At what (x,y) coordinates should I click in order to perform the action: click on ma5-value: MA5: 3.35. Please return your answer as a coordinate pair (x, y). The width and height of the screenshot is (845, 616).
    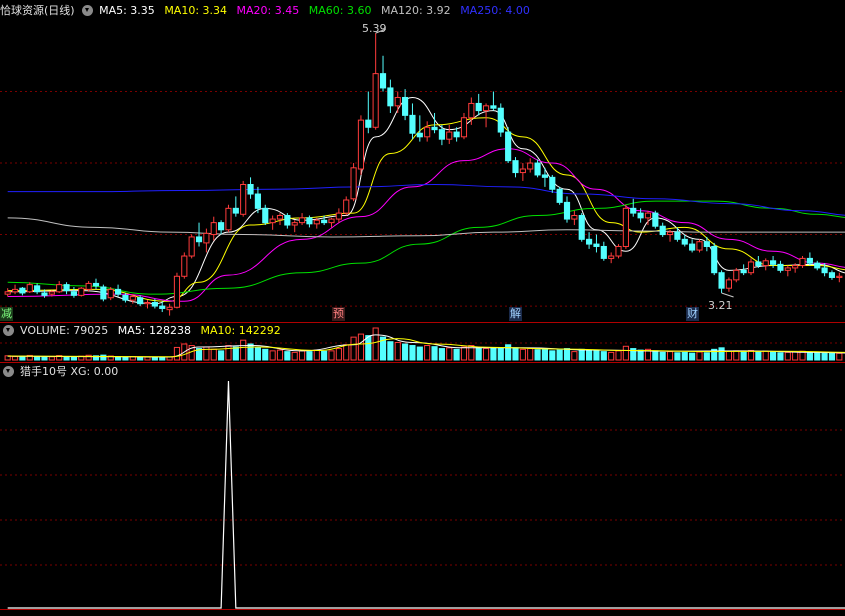
    Looking at the image, I should click on (127, 10).